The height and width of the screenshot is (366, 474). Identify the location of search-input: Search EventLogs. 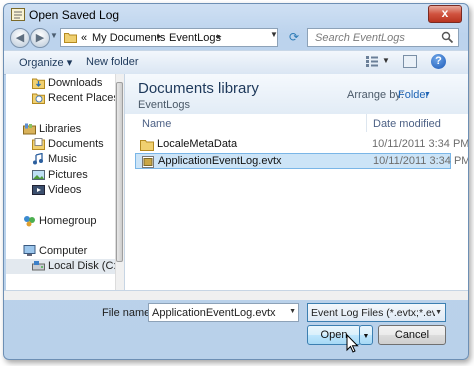
(360, 38).